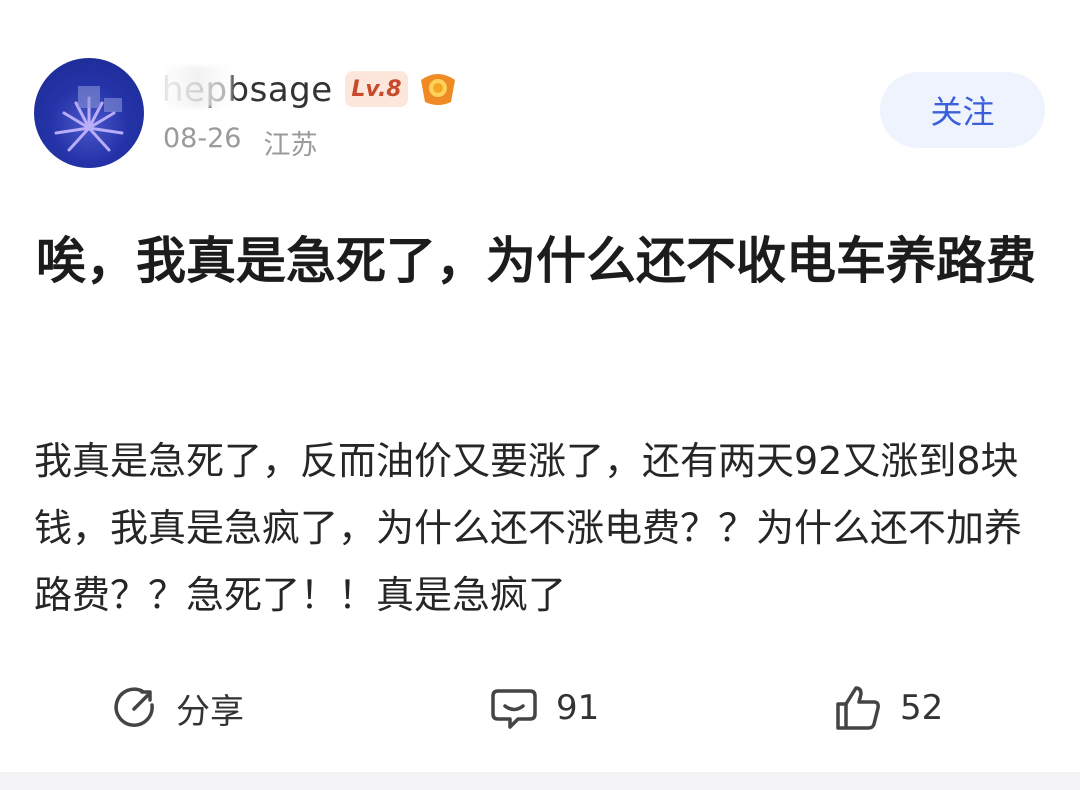 This screenshot has width=1080, height=790. What do you see at coordinates (89, 119) in the screenshot?
I see `firework-icon` at bounding box center [89, 119].